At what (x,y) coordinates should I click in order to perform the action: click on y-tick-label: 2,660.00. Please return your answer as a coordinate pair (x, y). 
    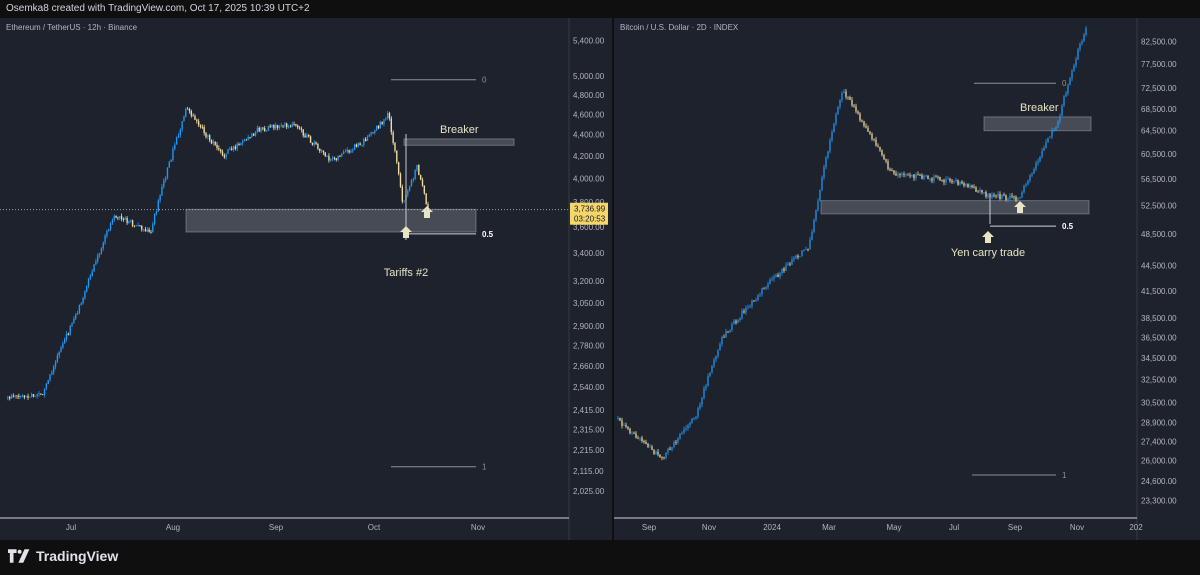
    Looking at the image, I should click on (589, 366).